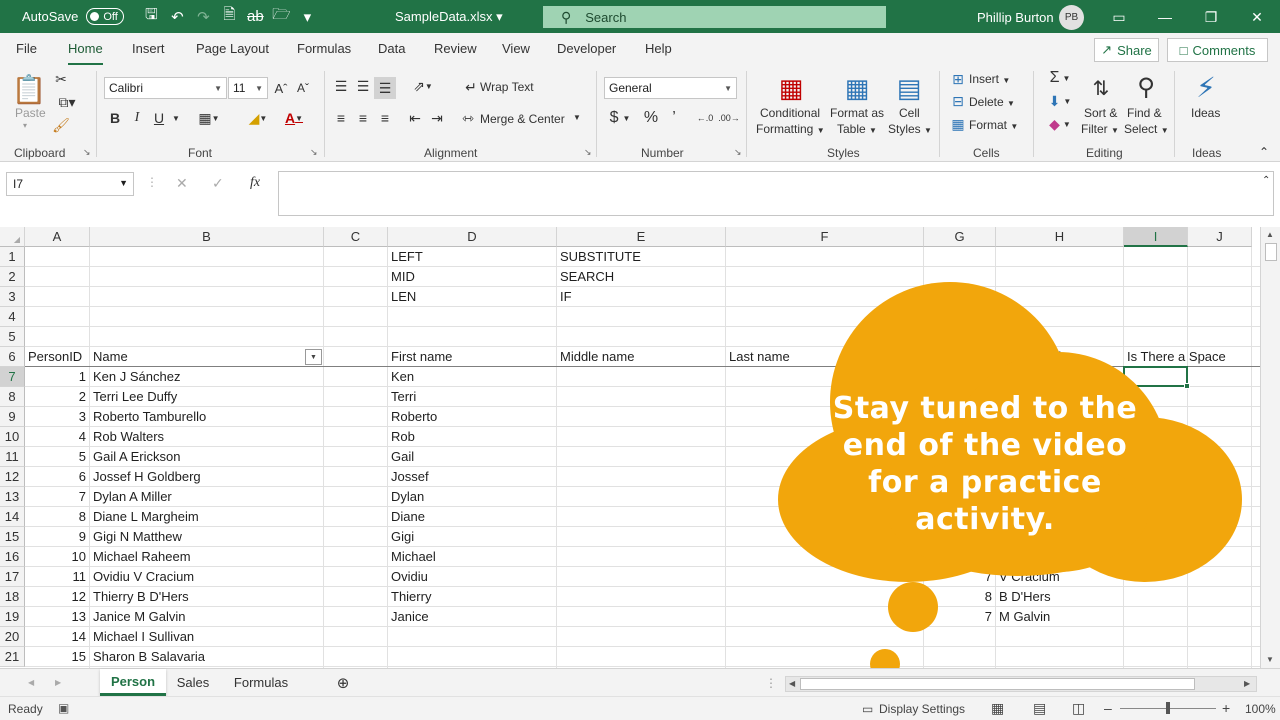 The image size is (1280, 720). I want to click on cell-styles-label-1: Cell, so click(909, 113).